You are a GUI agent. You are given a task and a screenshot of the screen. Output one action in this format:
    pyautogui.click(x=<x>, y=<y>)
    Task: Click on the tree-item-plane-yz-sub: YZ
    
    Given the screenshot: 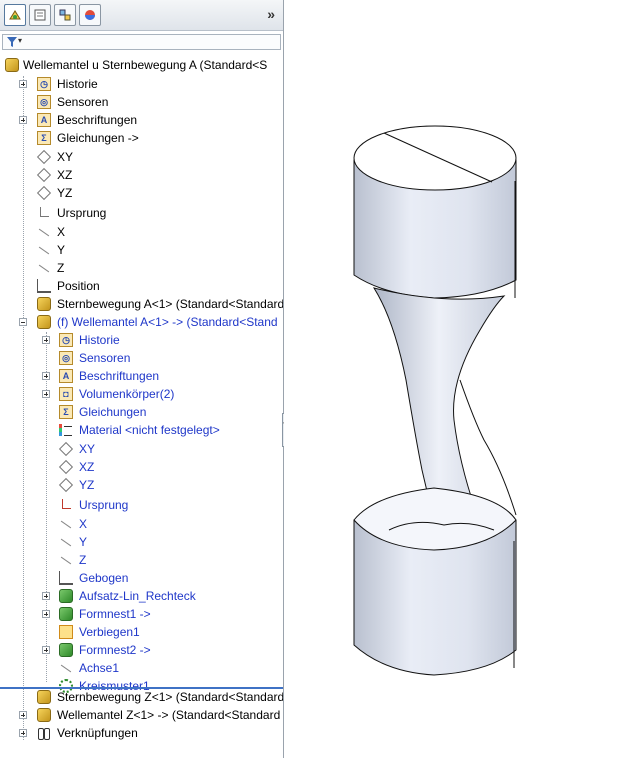 What is the action you would take?
    pyautogui.click(x=141, y=485)
    